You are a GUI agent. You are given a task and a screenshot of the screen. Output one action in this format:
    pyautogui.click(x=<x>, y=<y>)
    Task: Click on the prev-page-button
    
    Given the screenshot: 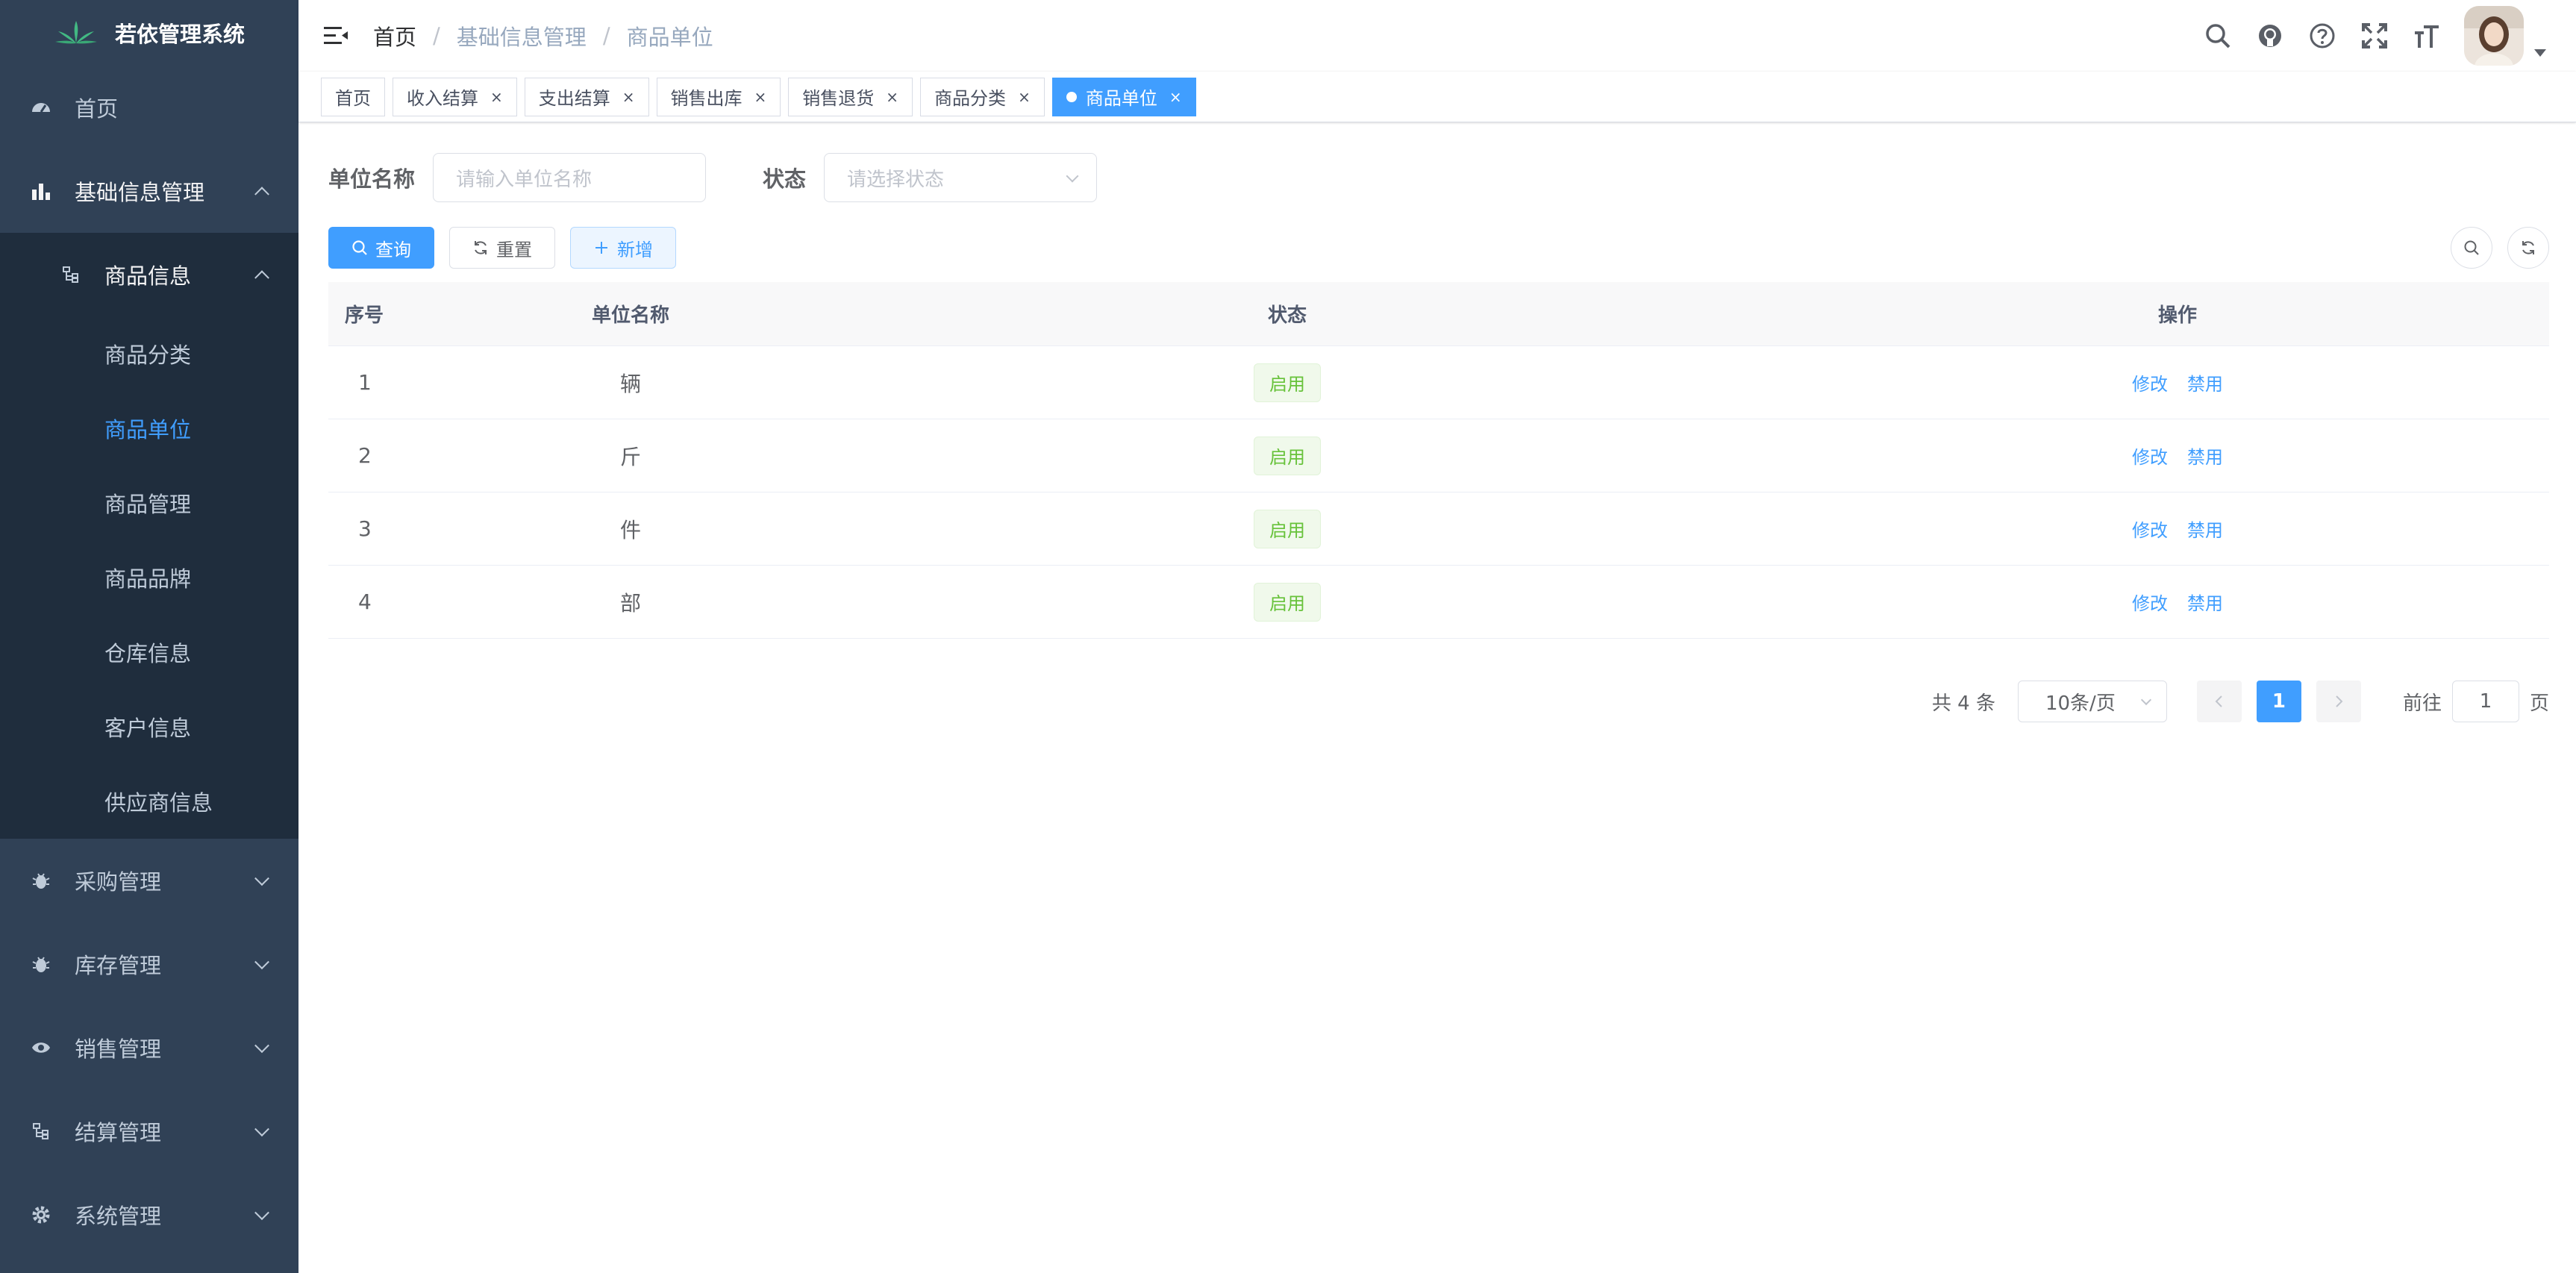 What is the action you would take?
    pyautogui.click(x=2219, y=701)
    